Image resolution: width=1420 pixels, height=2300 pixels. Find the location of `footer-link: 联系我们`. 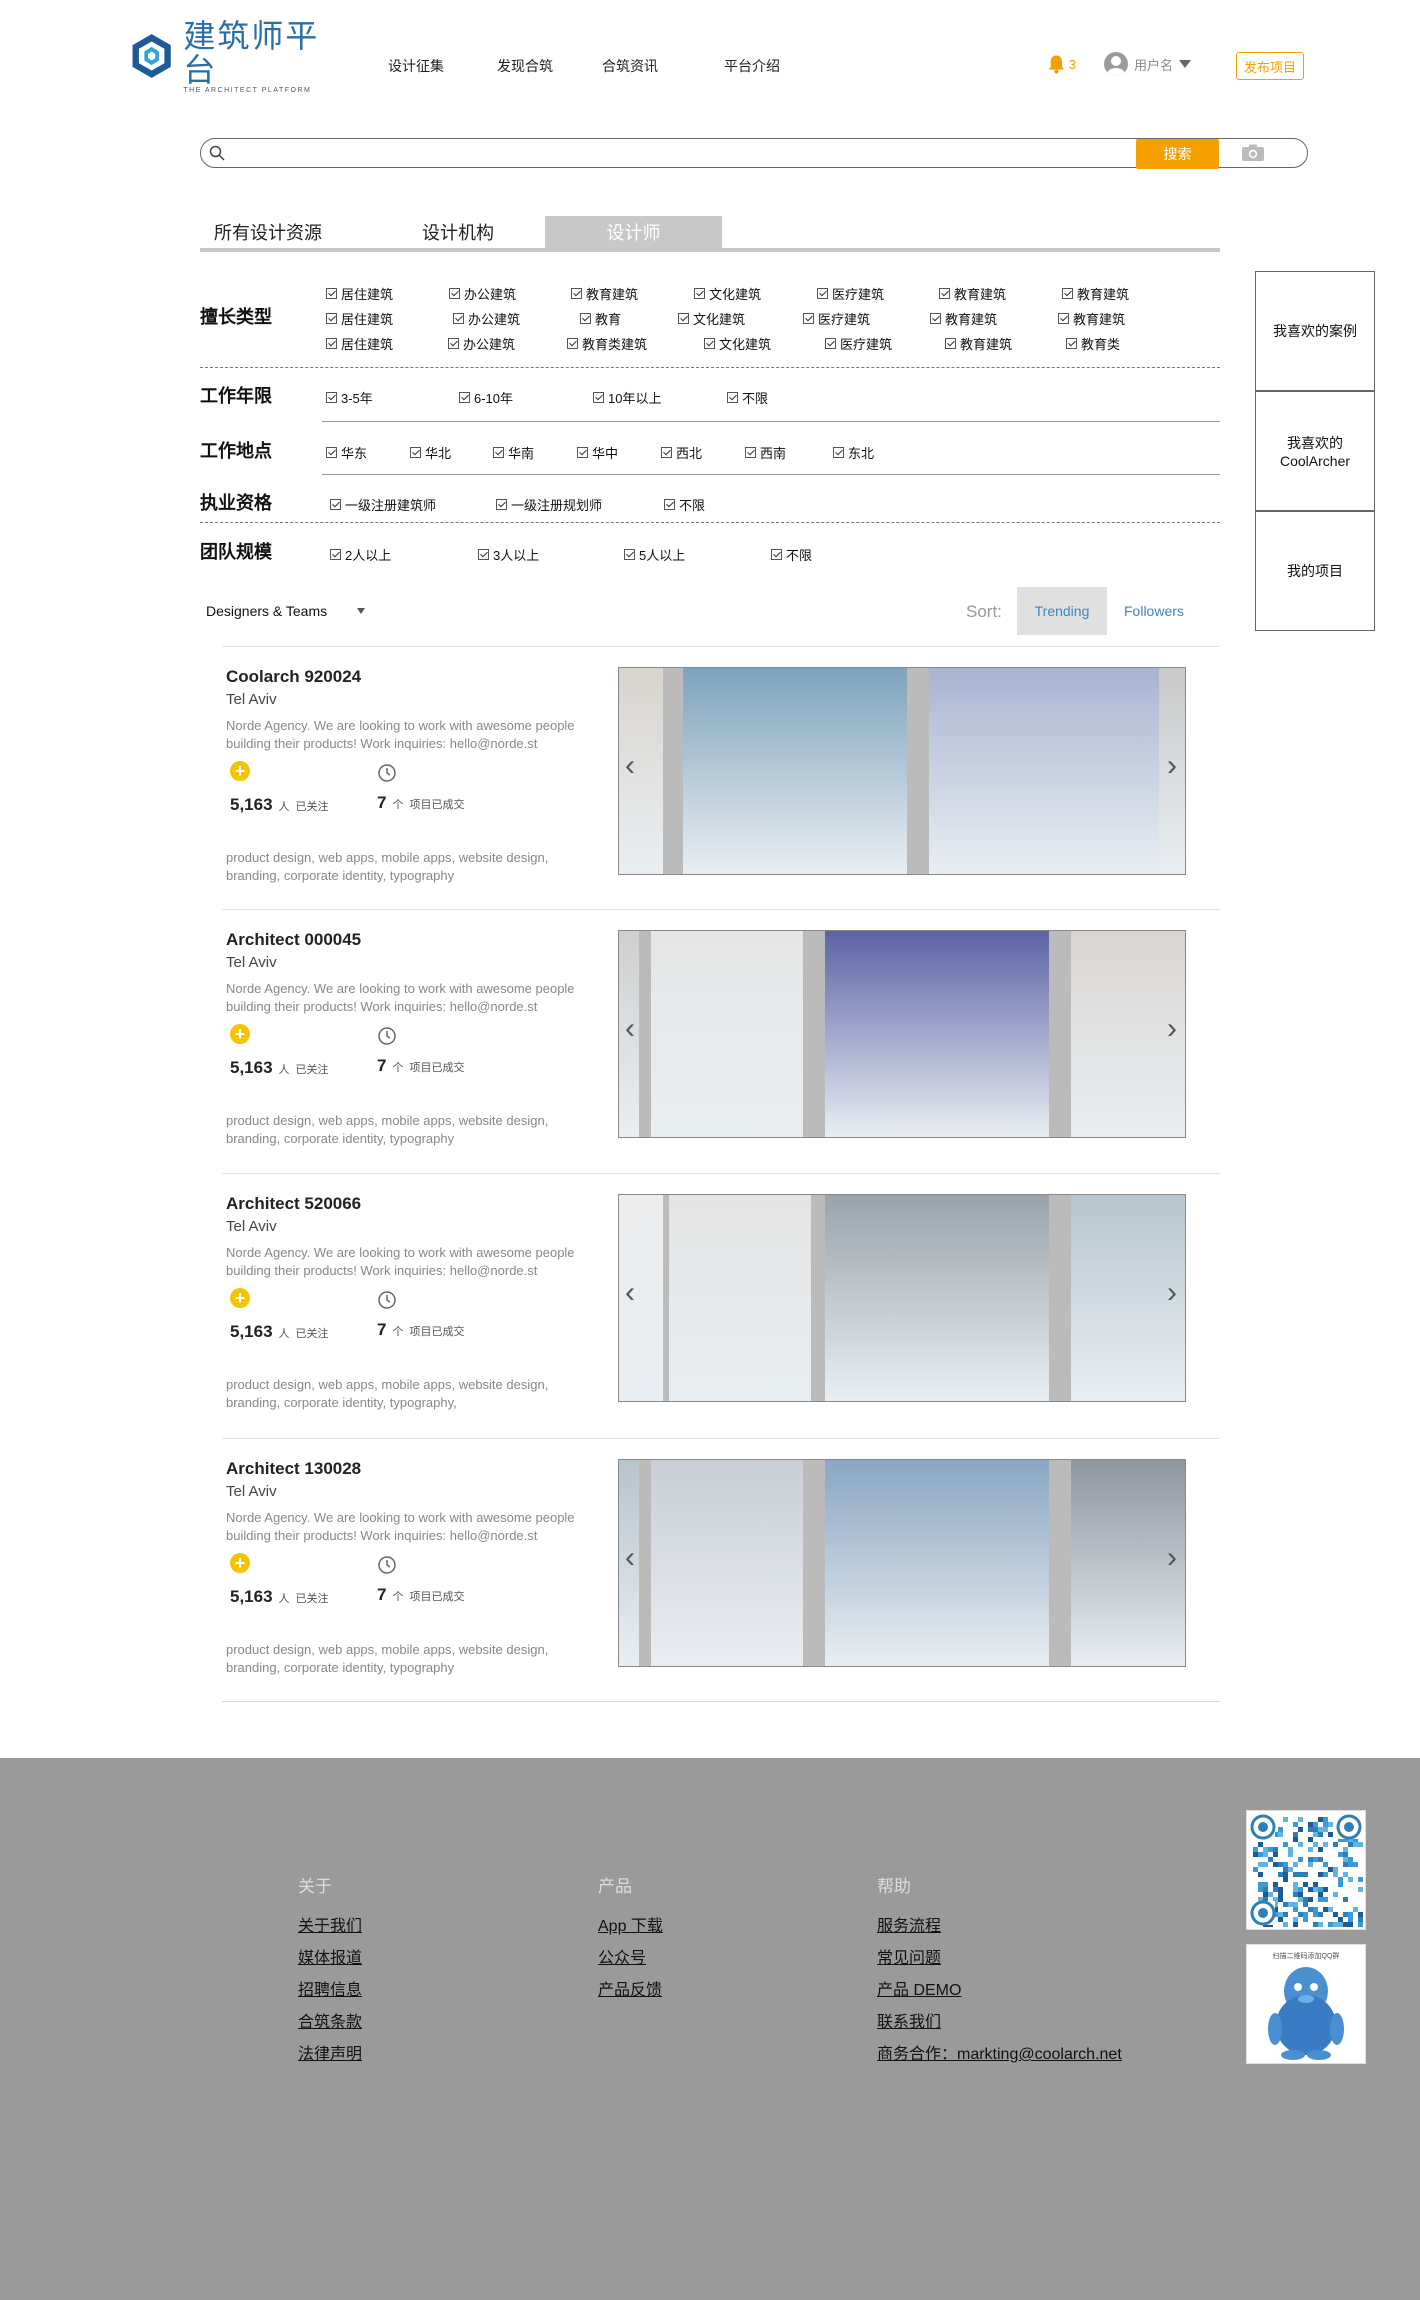

footer-link: 联系我们 is located at coordinates (909, 2020).